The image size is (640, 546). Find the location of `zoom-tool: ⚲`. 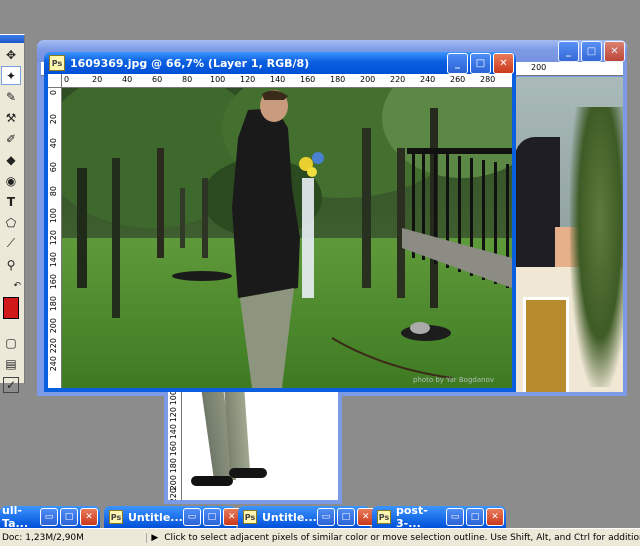

zoom-tool: ⚲ is located at coordinates (11, 264).